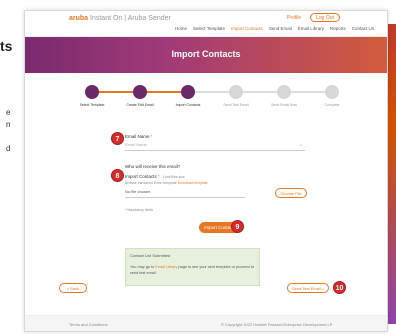 This screenshot has width=396, height=335. Describe the element at coordinates (117, 175) in the screenshot. I see `callout-badge-8: 8` at that location.